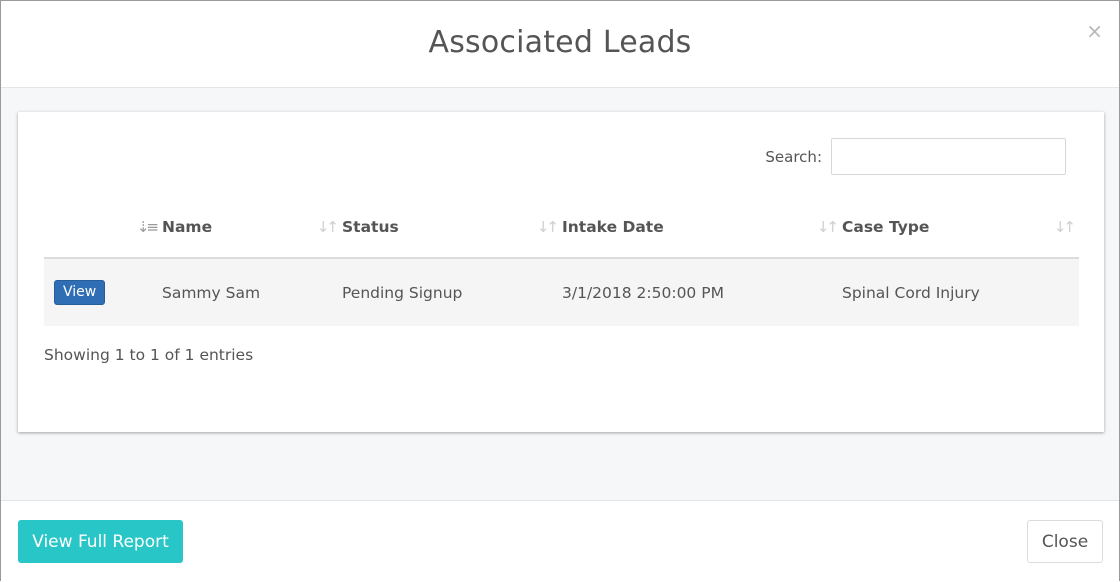  I want to click on column-label-name: Name, so click(187, 226).